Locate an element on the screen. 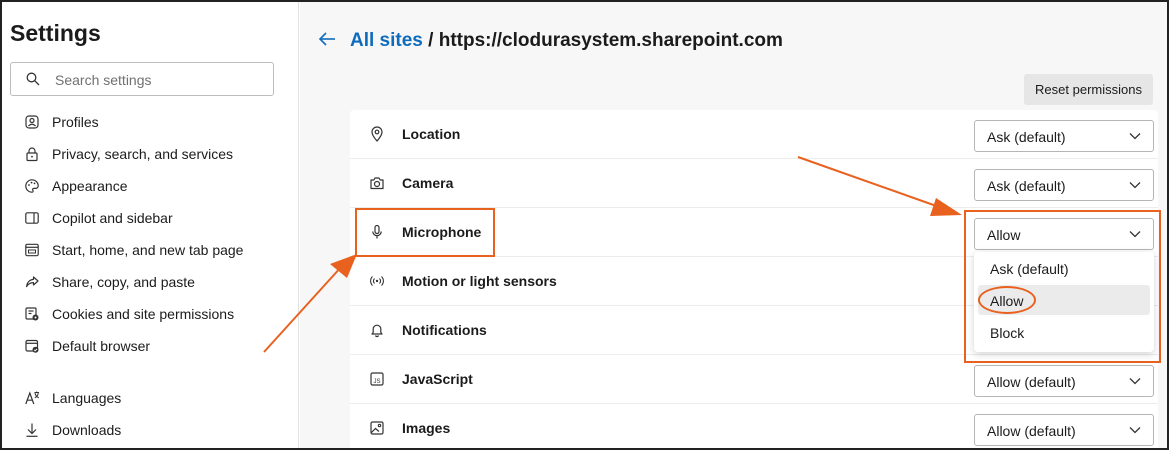  languages-icon is located at coordinates (32, 398).